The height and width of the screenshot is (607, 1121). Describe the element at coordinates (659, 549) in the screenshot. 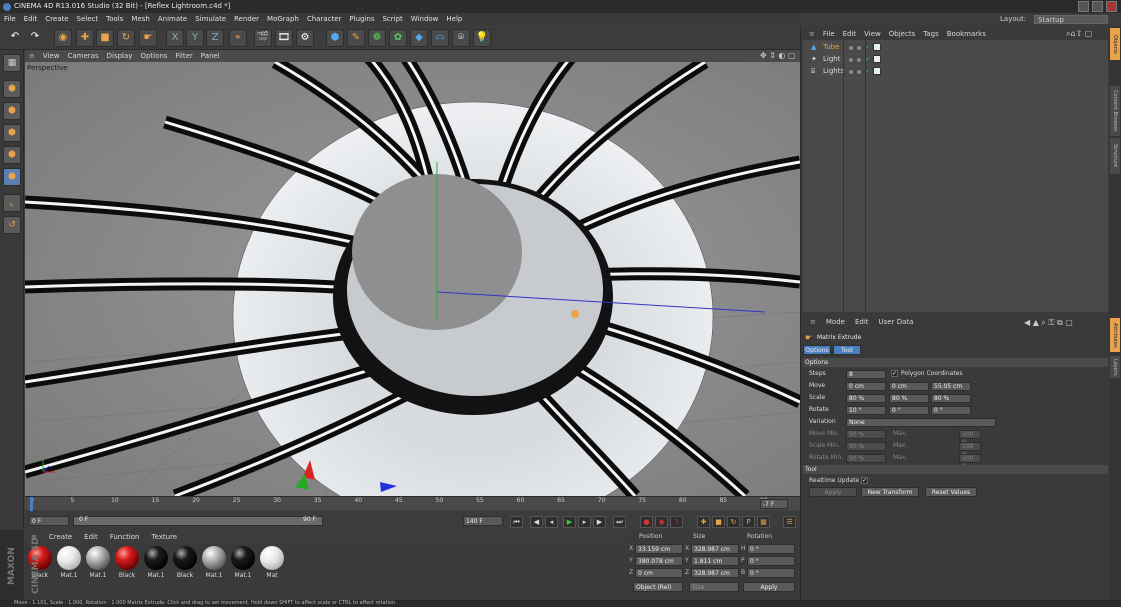

I see `coord-position-field: 33.159 cm` at that location.